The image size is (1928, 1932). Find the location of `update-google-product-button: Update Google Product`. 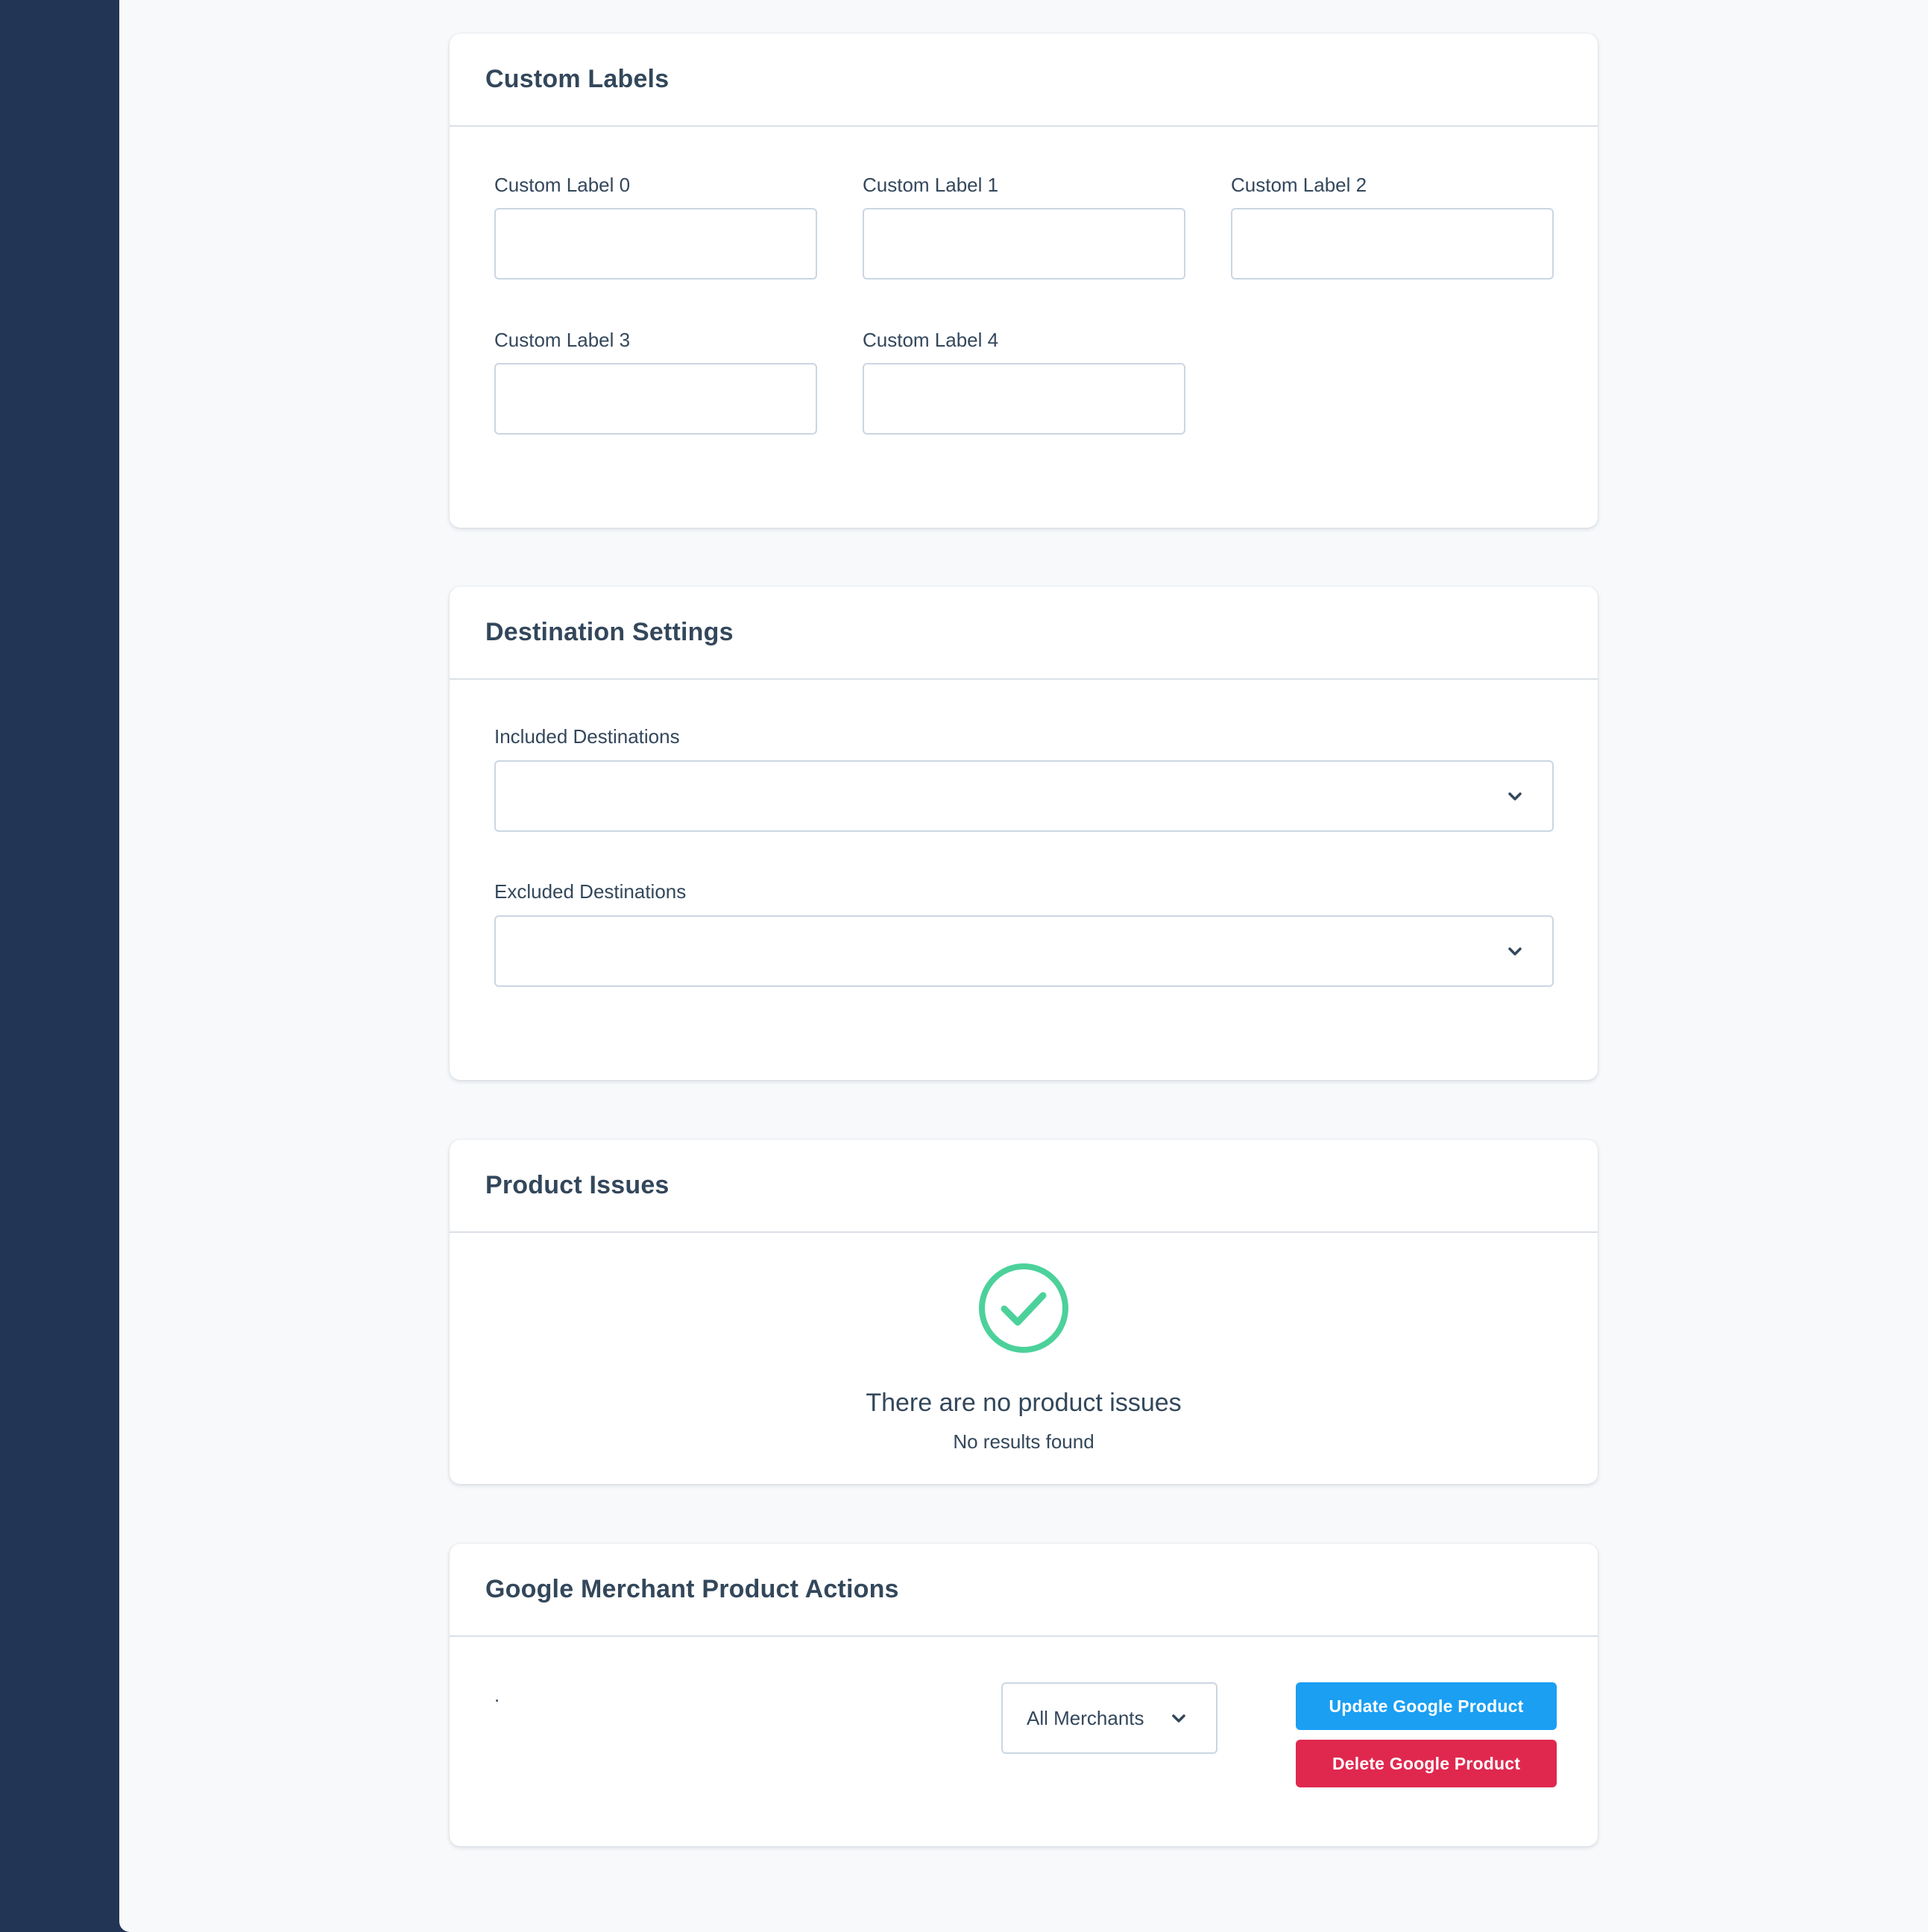

update-google-product-button: Update Google Product is located at coordinates (1426, 1706).